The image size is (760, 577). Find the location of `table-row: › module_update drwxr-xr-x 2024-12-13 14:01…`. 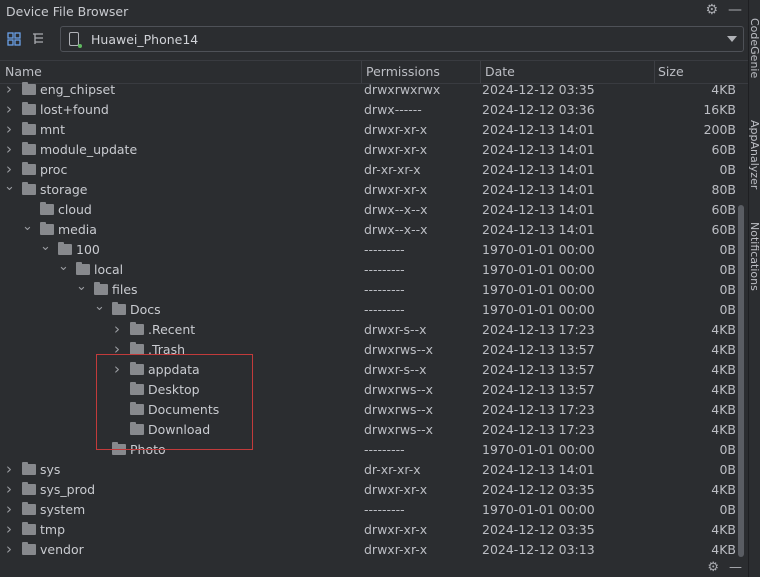

table-row: › module_update drwxr-xr-x 2024-12-13 14:01… is located at coordinates (370, 150).